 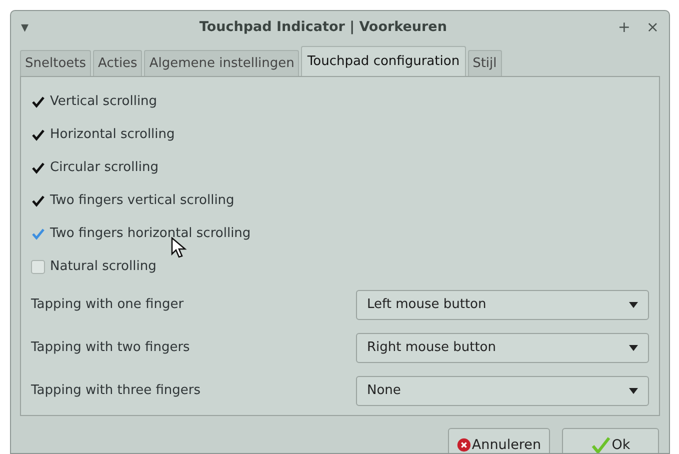 I want to click on window-menu-button: ▾, so click(x=25, y=27).